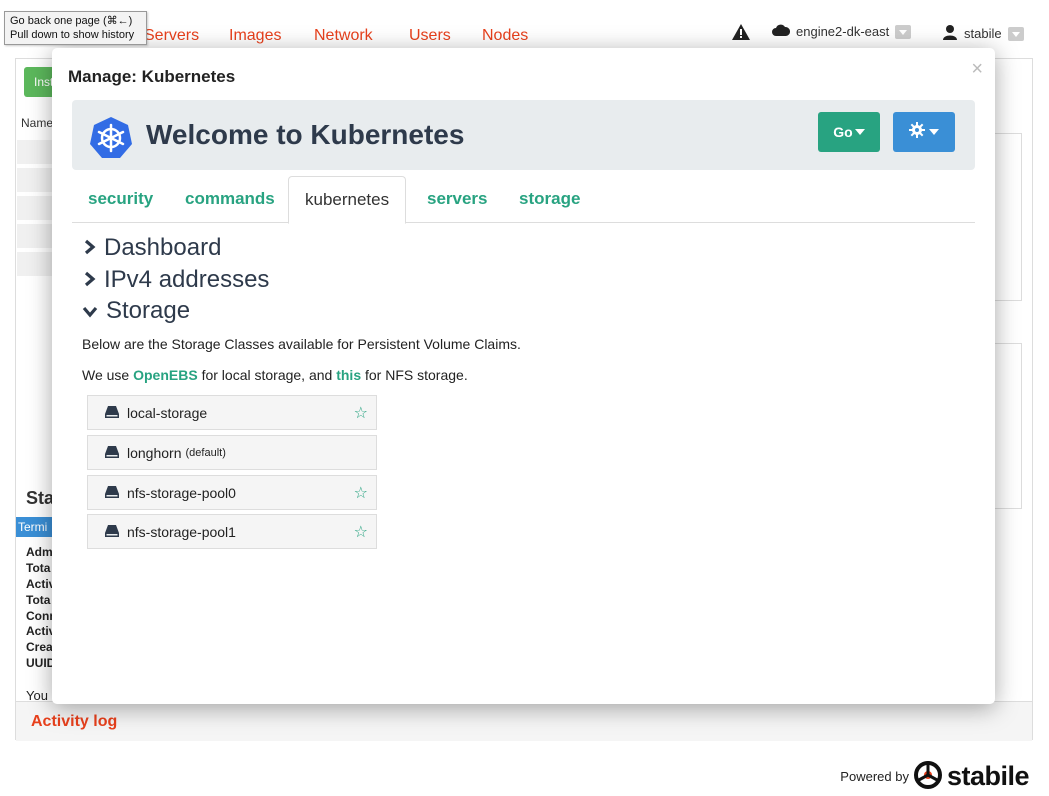  What do you see at coordinates (205, 452) in the screenshot?
I see `default-badge: (default)` at bounding box center [205, 452].